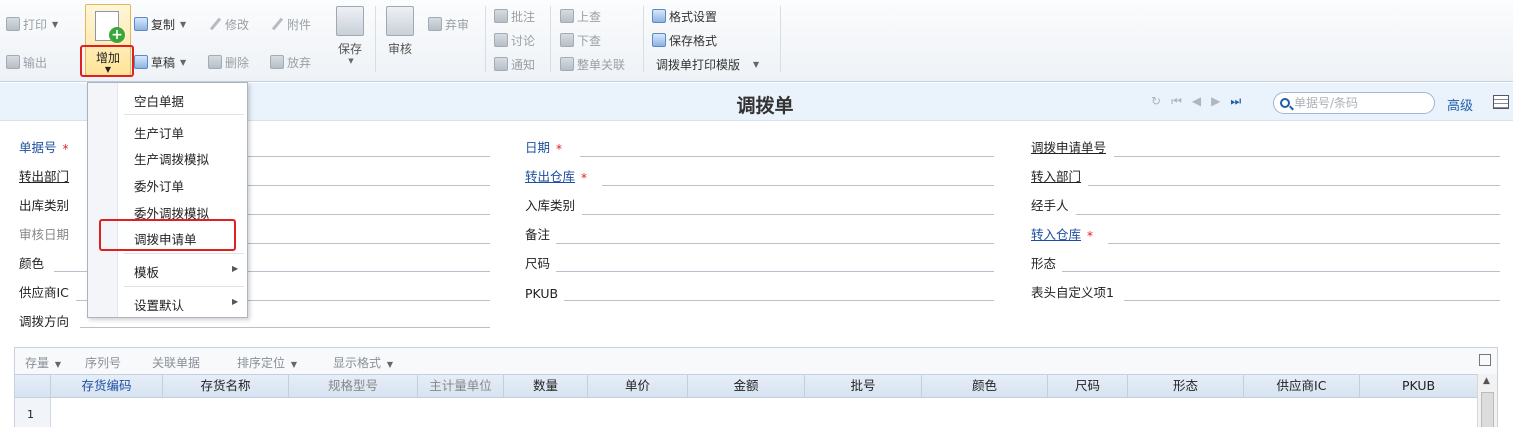 Image resolution: width=1513 pixels, height=427 pixels. Describe the element at coordinates (1176, 101) in the screenshot. I see `first-record-icon: ⏮` at that location.